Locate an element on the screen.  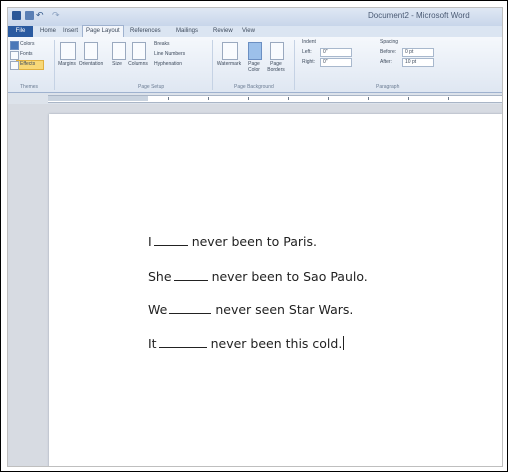
redo-icon: ↷ is located at coordinates (57, 16).